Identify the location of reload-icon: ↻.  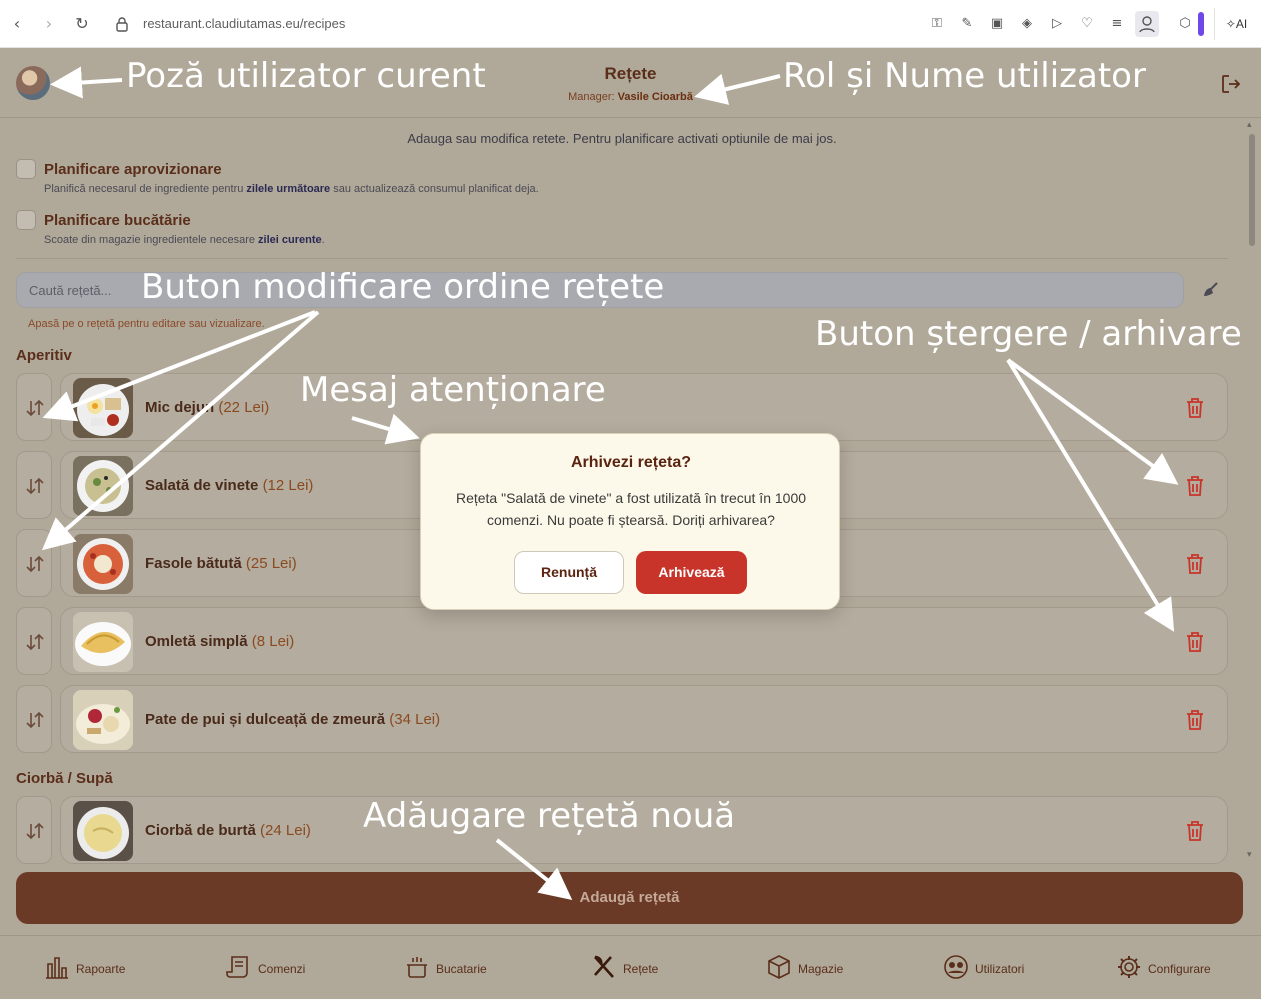
(82, 24).